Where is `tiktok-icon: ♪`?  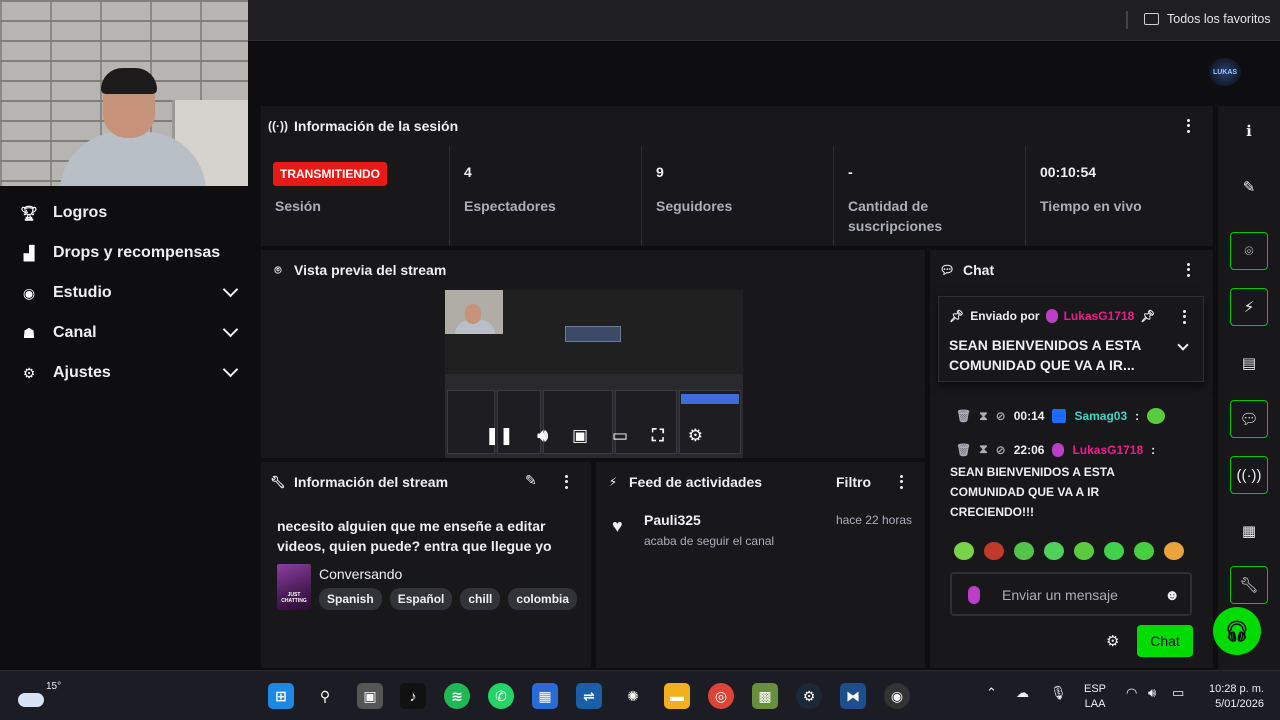
tiktok-icon: ♪ is located at coordinates (413, 696).